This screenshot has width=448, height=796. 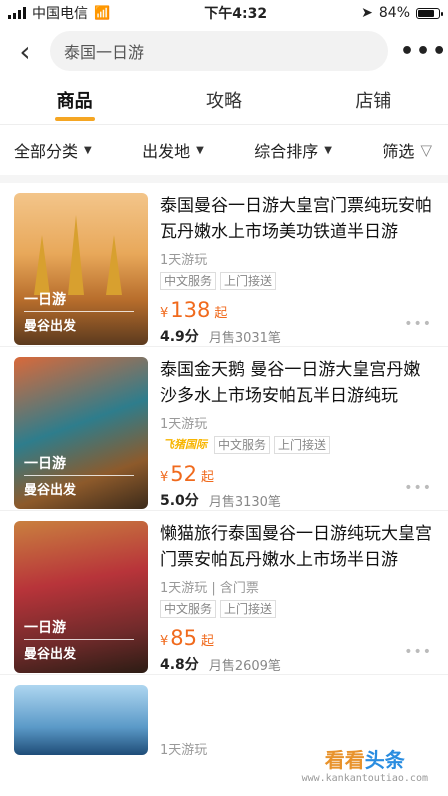 I want to click on tab-bar: 商品 攻略 店铺, so click(x=224, y=100).